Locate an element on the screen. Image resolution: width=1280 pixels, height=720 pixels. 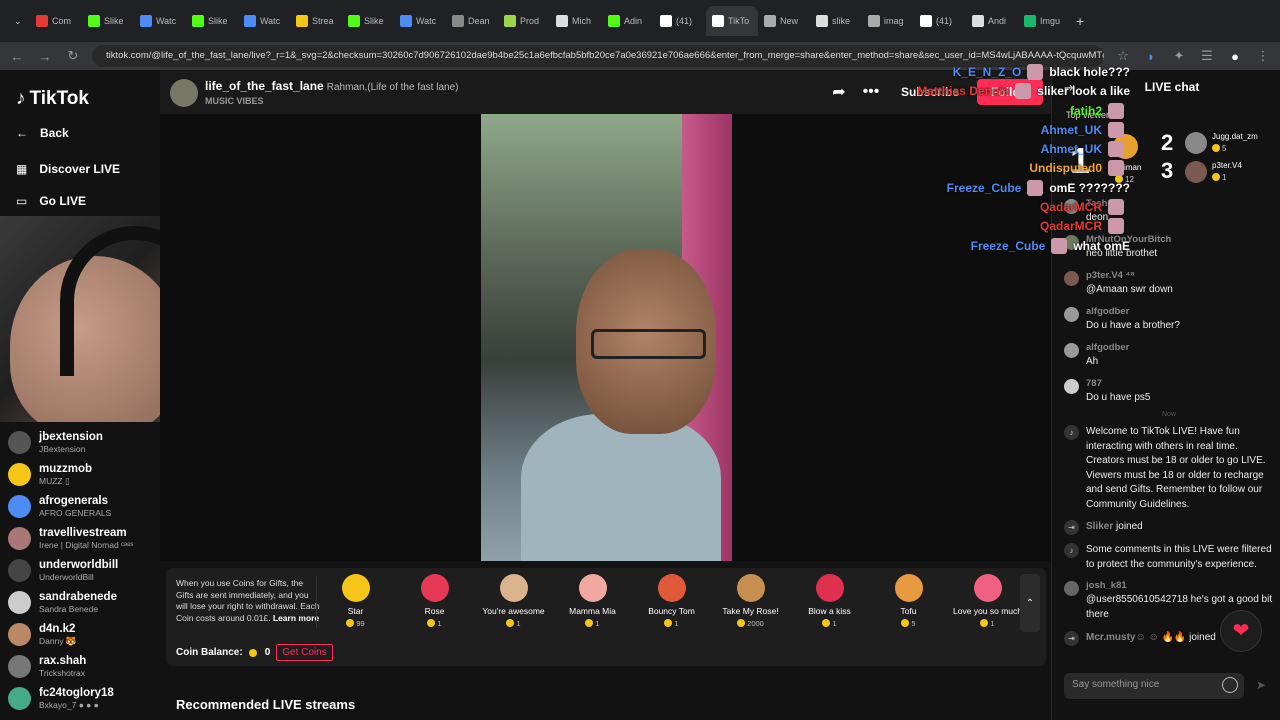
share-icon: ➦ is located at coordinates (839, 92).